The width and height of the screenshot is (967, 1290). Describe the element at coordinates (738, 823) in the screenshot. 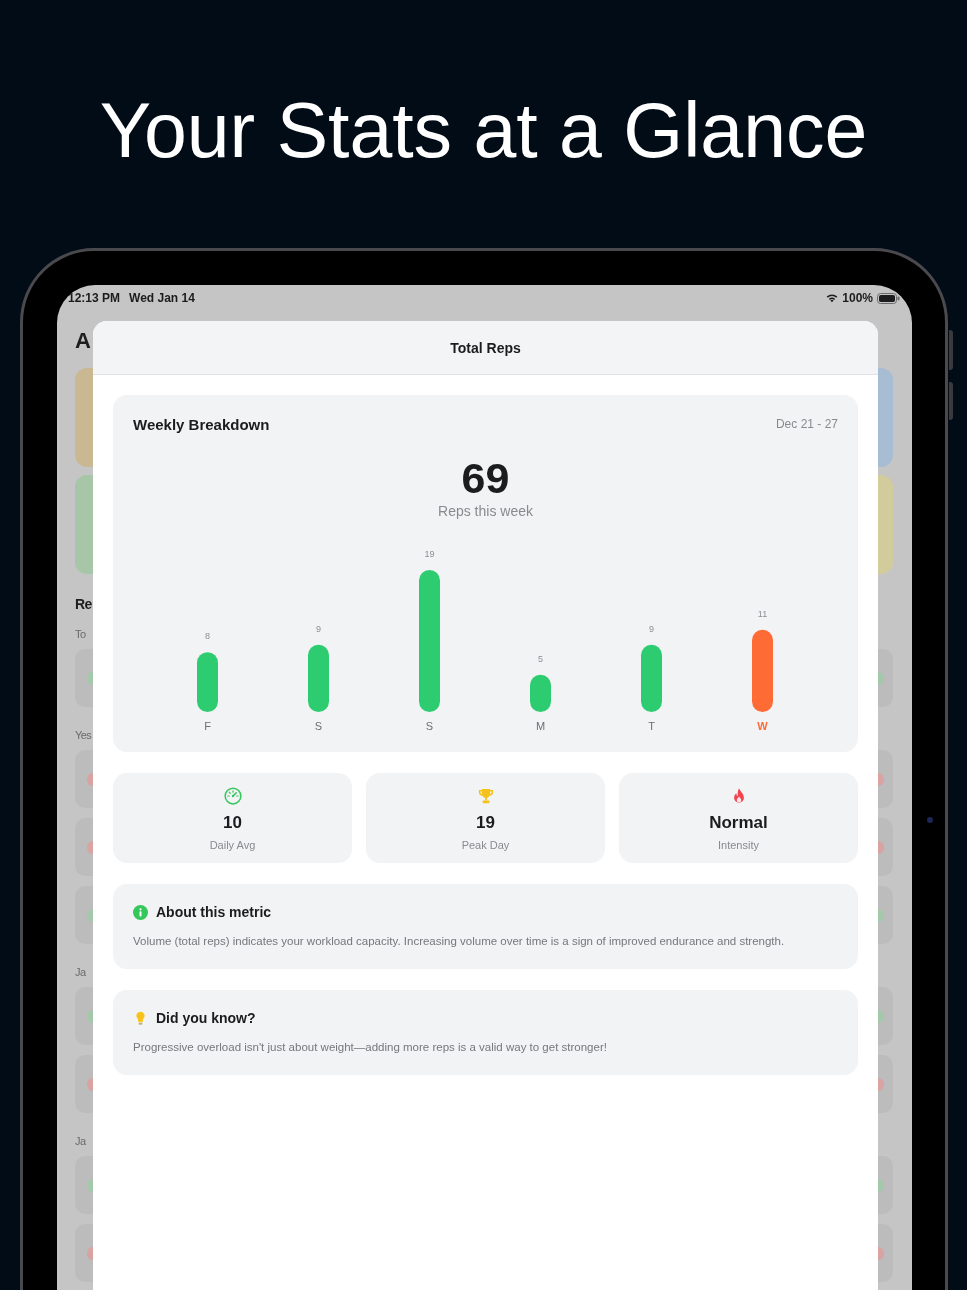

I see `stat-value: Normal` at that location.